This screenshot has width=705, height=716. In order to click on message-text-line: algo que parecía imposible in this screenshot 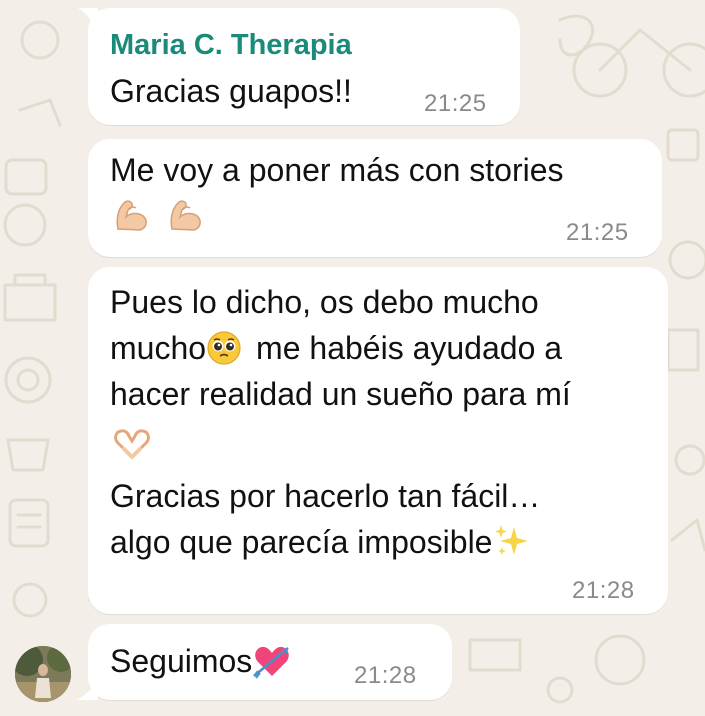, I will do `click(321, 542)`.